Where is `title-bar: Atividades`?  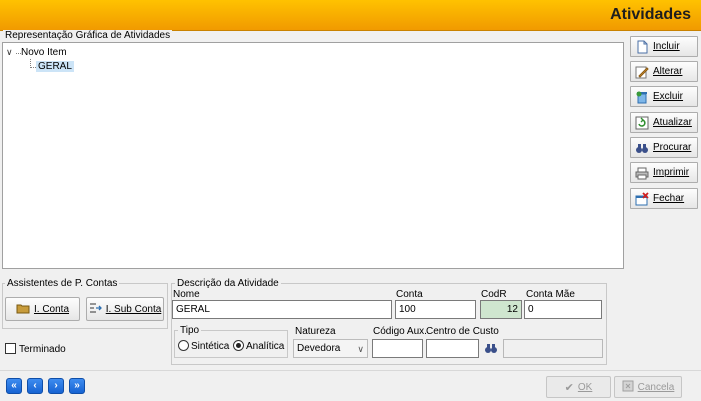 title-bar: Atividades is located at coordinates (350, 15).